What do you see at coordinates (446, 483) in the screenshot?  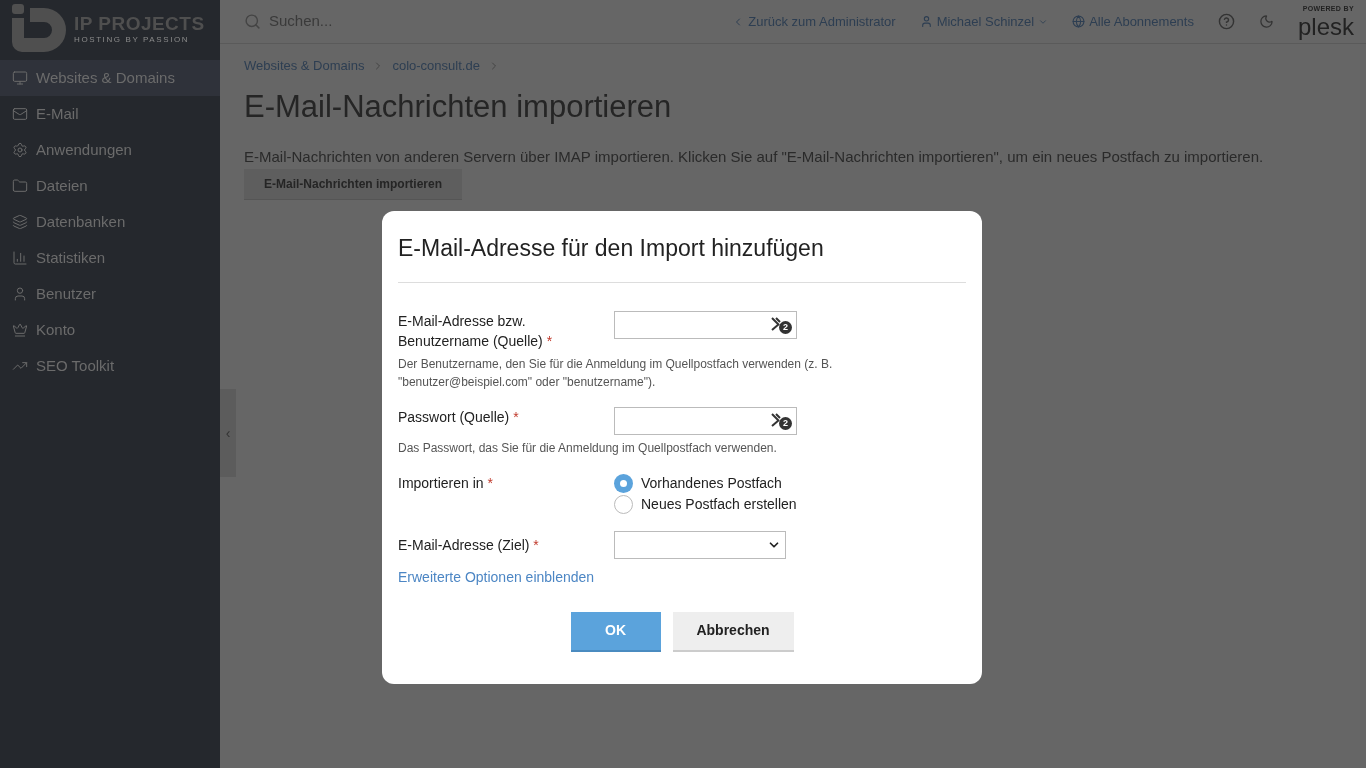 I see `field-label: Importieren in *` at bounding box center [446, 483].